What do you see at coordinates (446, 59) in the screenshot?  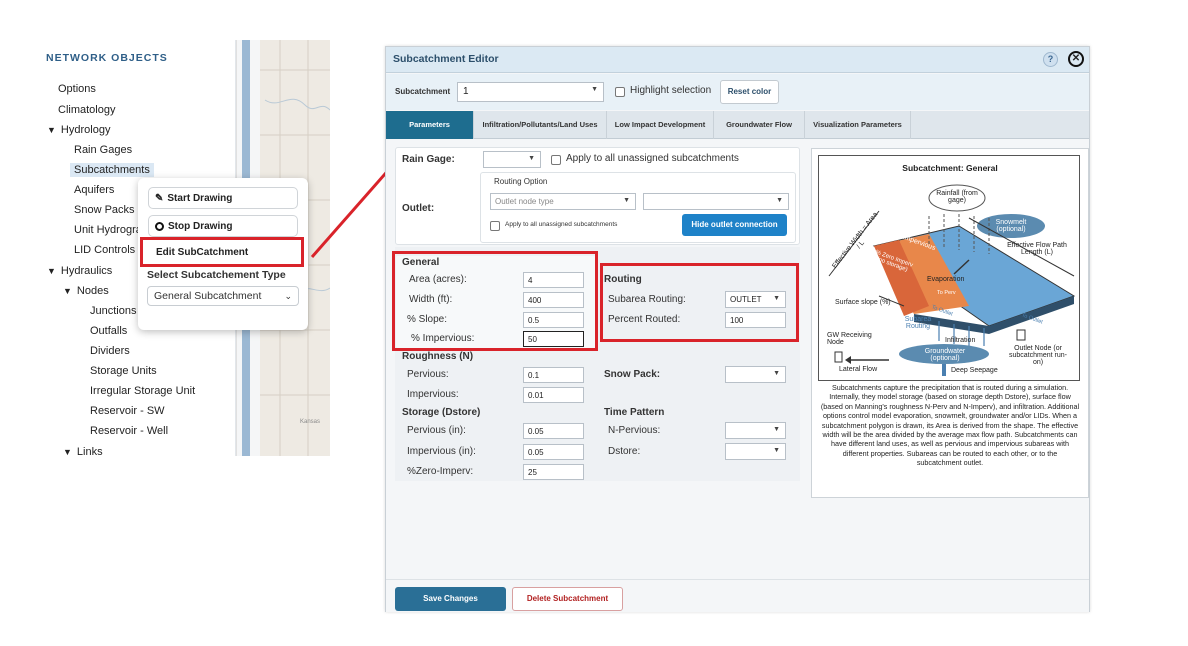 I see `editor-title: Subcatchment Editor` at bounding box center [446, 59].